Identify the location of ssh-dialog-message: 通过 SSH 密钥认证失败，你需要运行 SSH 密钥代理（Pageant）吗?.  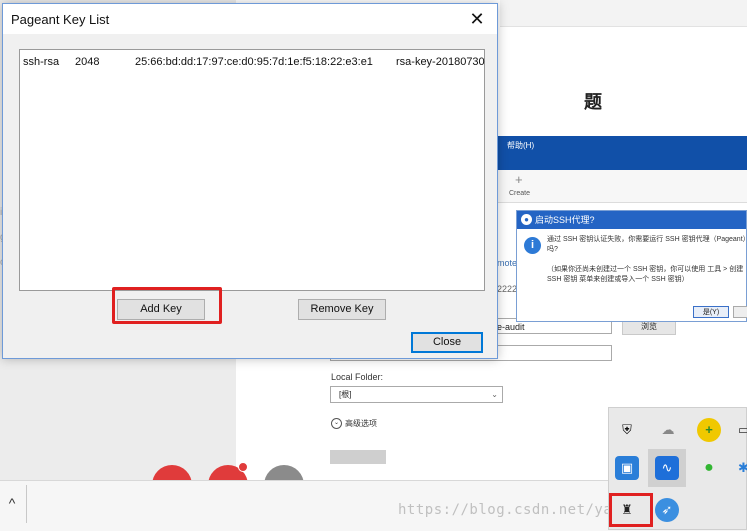
(647, 244).